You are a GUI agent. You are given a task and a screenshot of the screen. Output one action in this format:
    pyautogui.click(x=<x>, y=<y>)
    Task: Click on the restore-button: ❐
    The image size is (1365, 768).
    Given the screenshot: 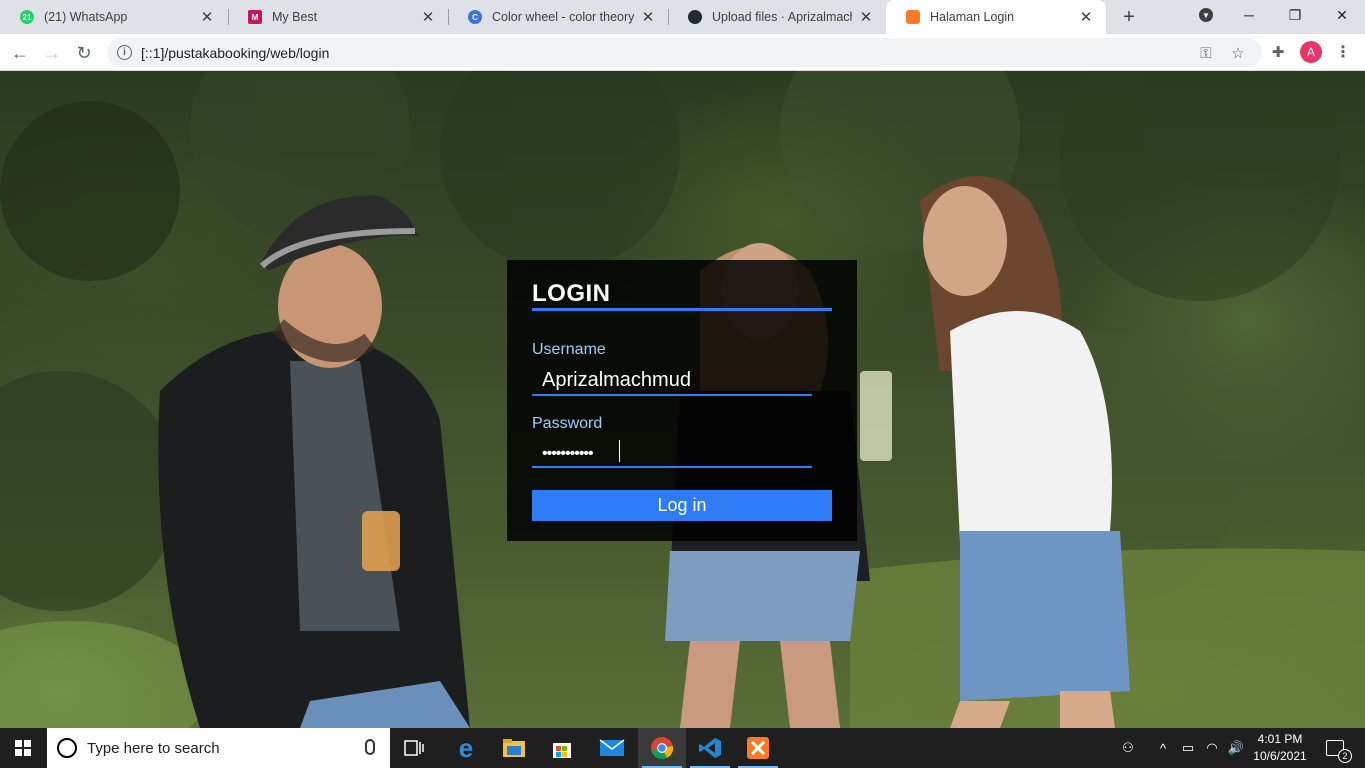 What is the action you would take?
    pyautogui.click(x=1295, y=15)
    